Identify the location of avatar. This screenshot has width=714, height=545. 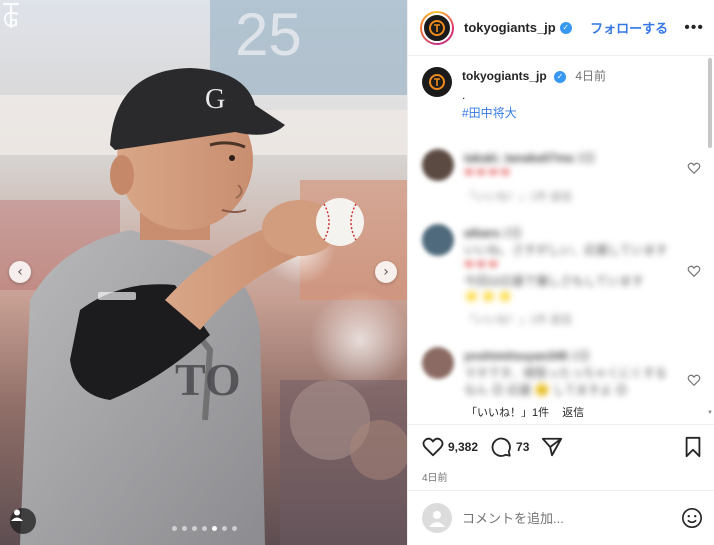
(437, 27).